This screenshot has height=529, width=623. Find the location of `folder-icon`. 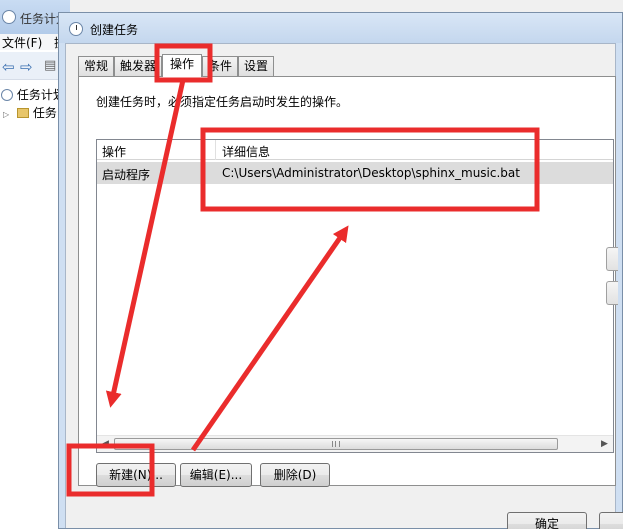

folder-icon is located at coordinates (22, 113).